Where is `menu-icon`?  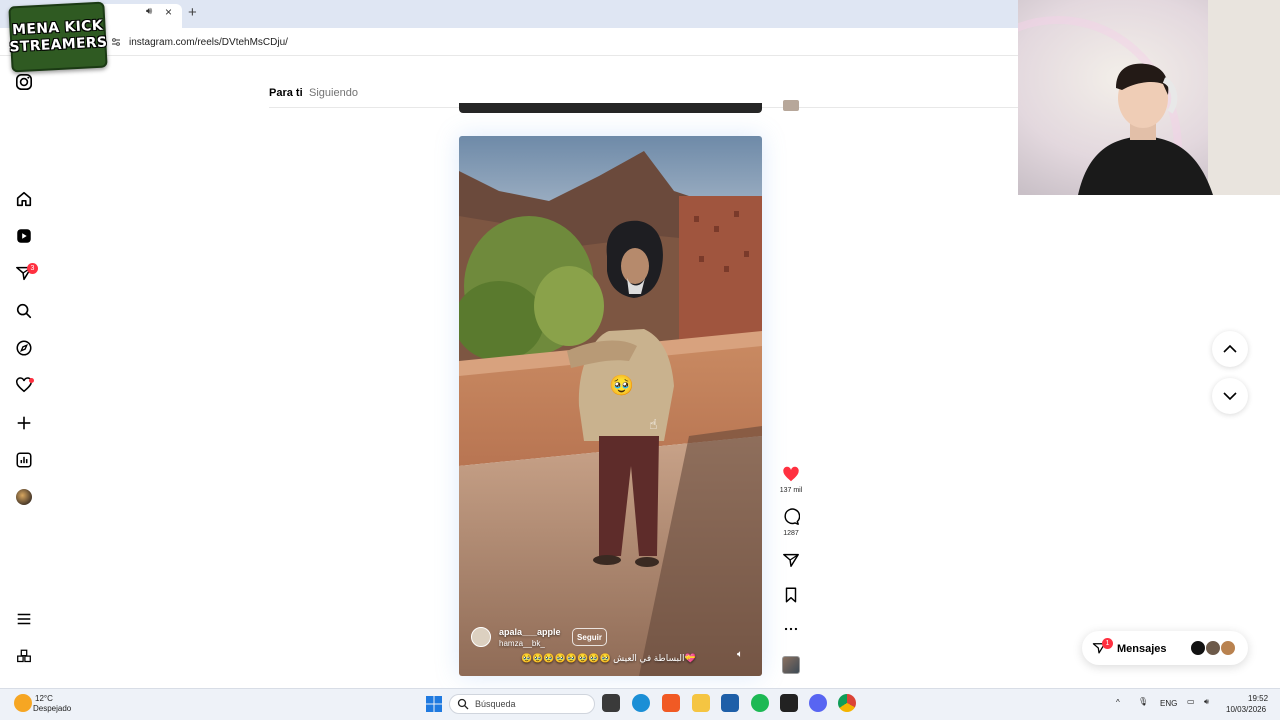 menu-icon is located at coordinates (24, 619).